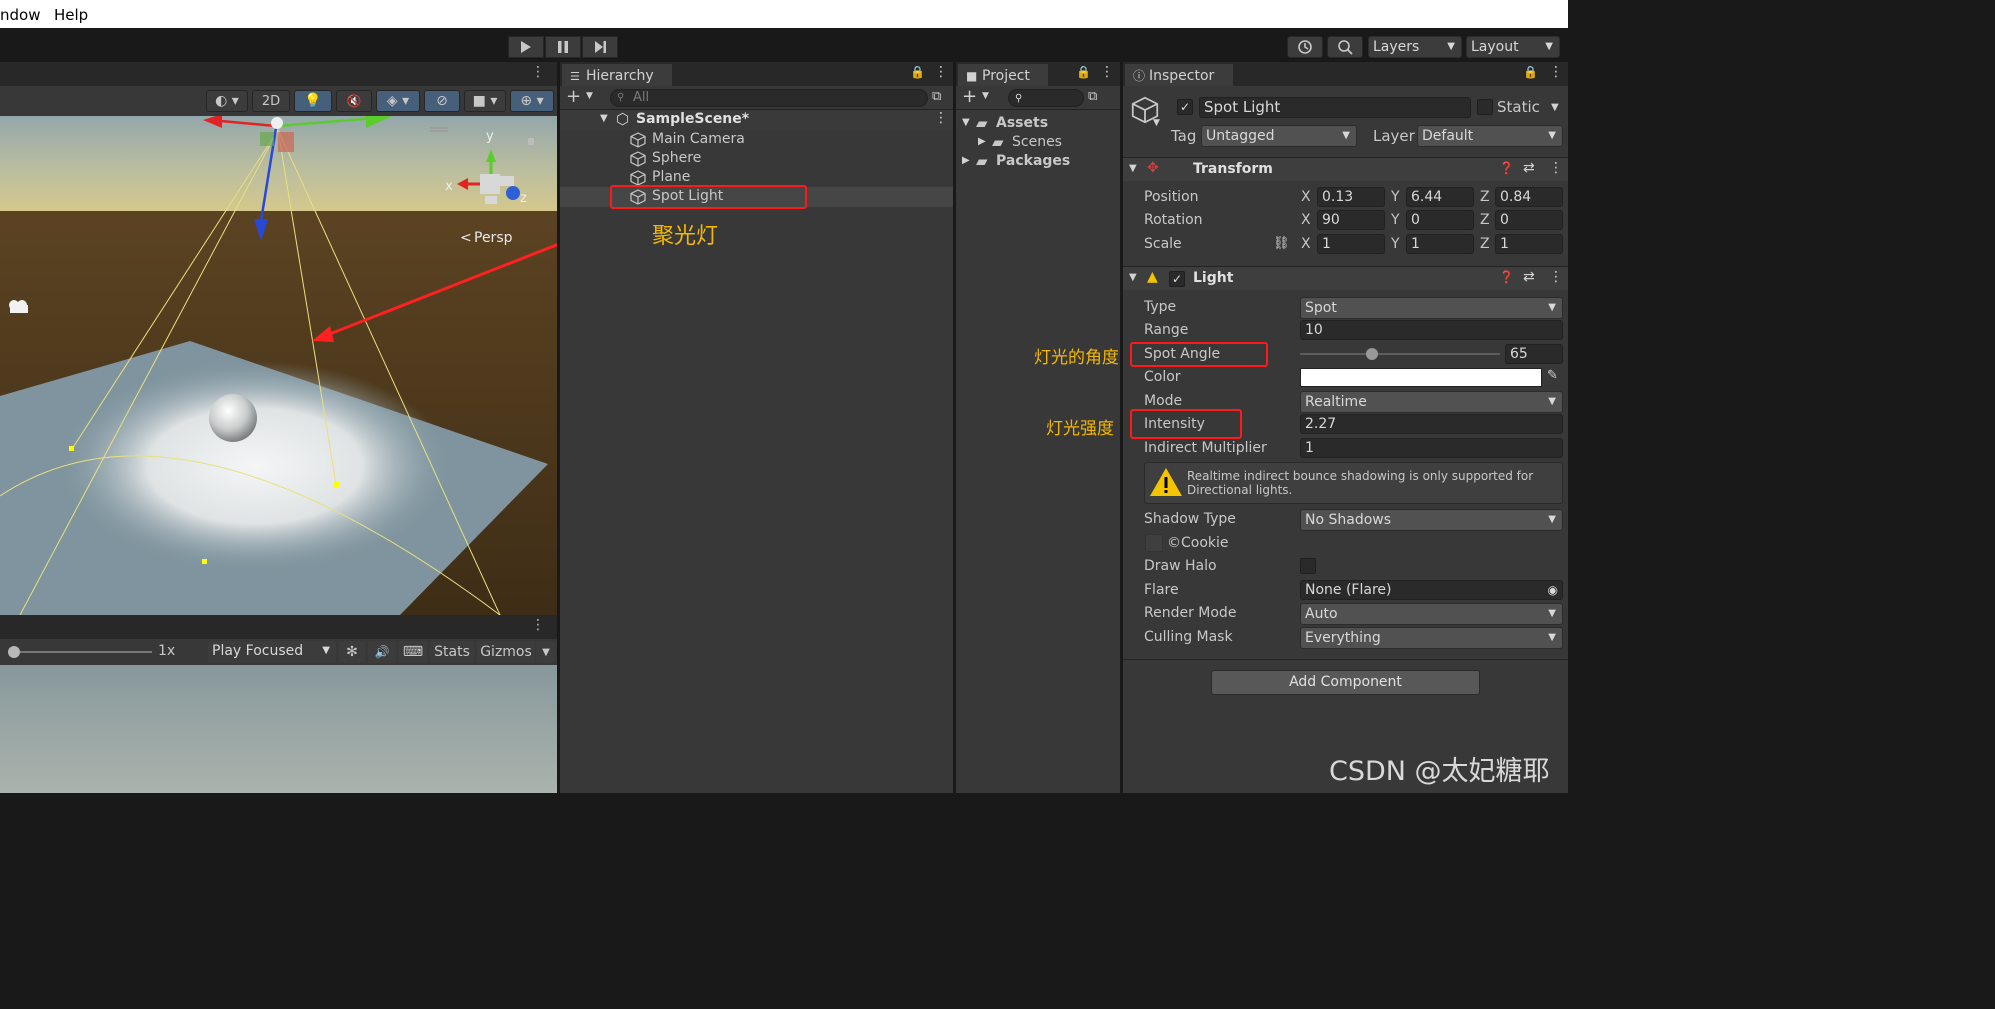 The height and width of the screenshot is (1009, 1995). Describe the element at coordinates (1038, 124) in the screenshot. I see `list-item: ▼ ▰ Assets` at that location.